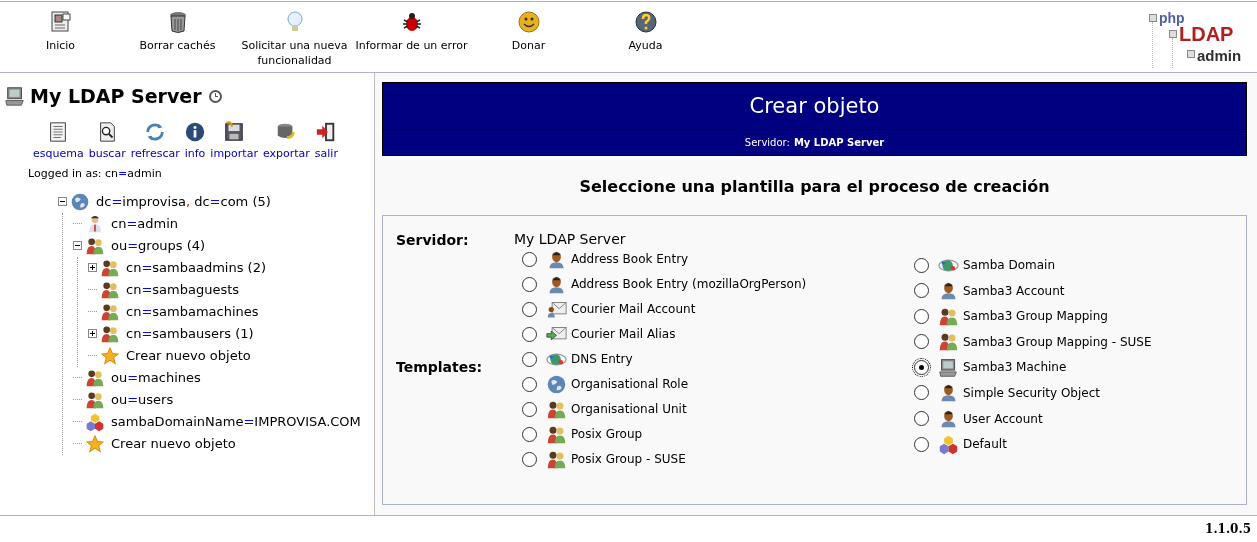 This screenshot has height=542, width=1257. I want to click on tree-entry: dc=improvisa, dc=com (5), so click(183, 201).